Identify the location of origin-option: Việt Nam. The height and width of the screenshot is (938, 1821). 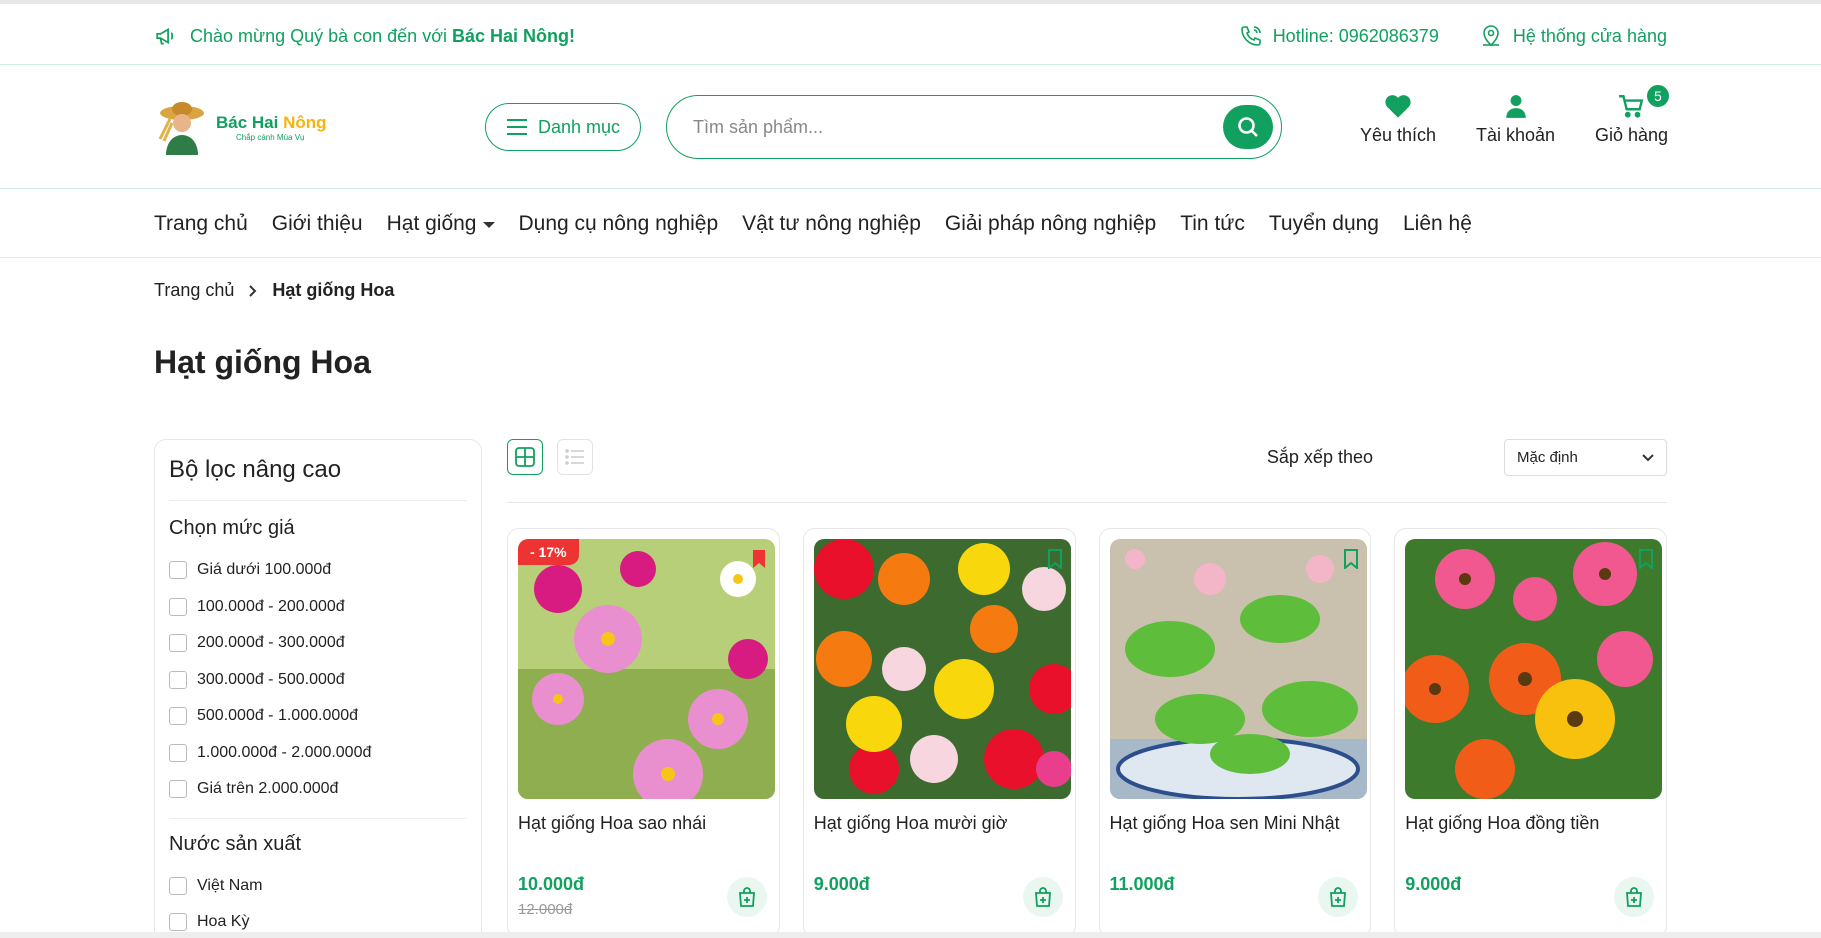
(318, 886).